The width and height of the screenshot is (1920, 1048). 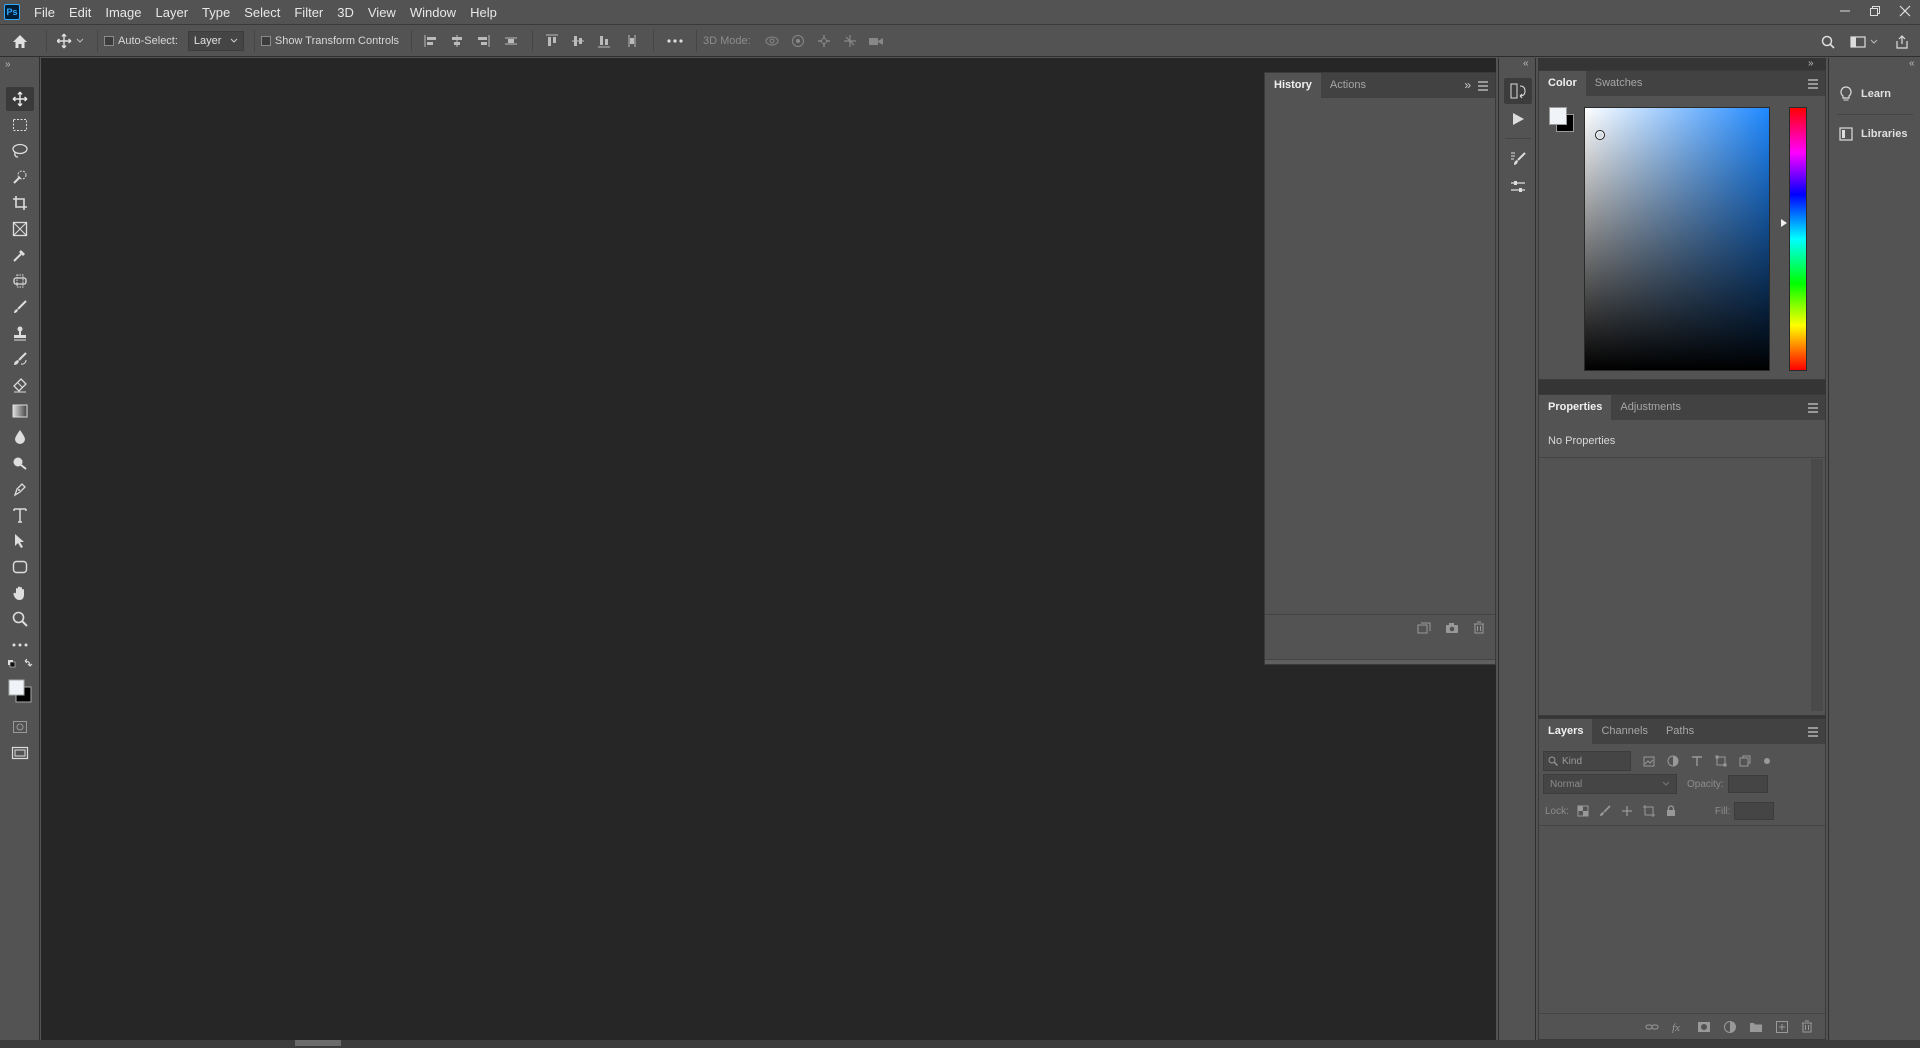 I want to click on default-colors-and-swap, so click(x=20, y=665).